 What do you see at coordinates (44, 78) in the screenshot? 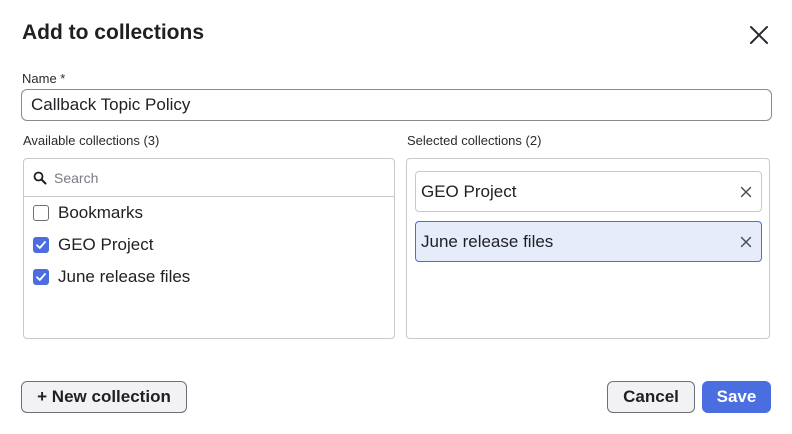
I see `name-label: Name *` at bounding box center [44, 78].